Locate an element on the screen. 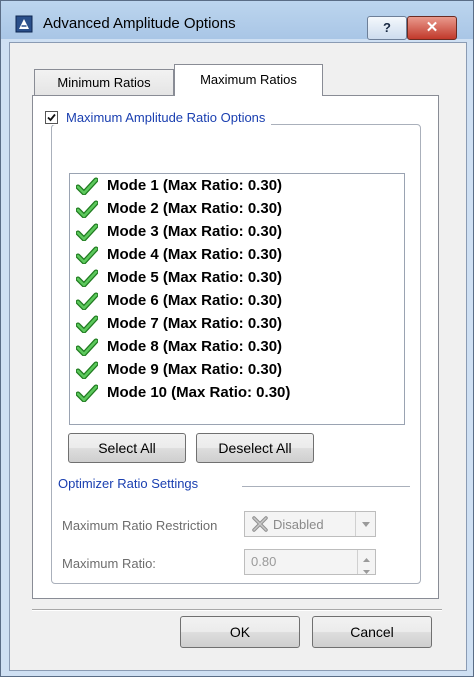 The width and height of the screenshot is (474, 677). mode-list-item: Mode 10 (Max Ratio: 0.30) is located at coordinates (237, 392).